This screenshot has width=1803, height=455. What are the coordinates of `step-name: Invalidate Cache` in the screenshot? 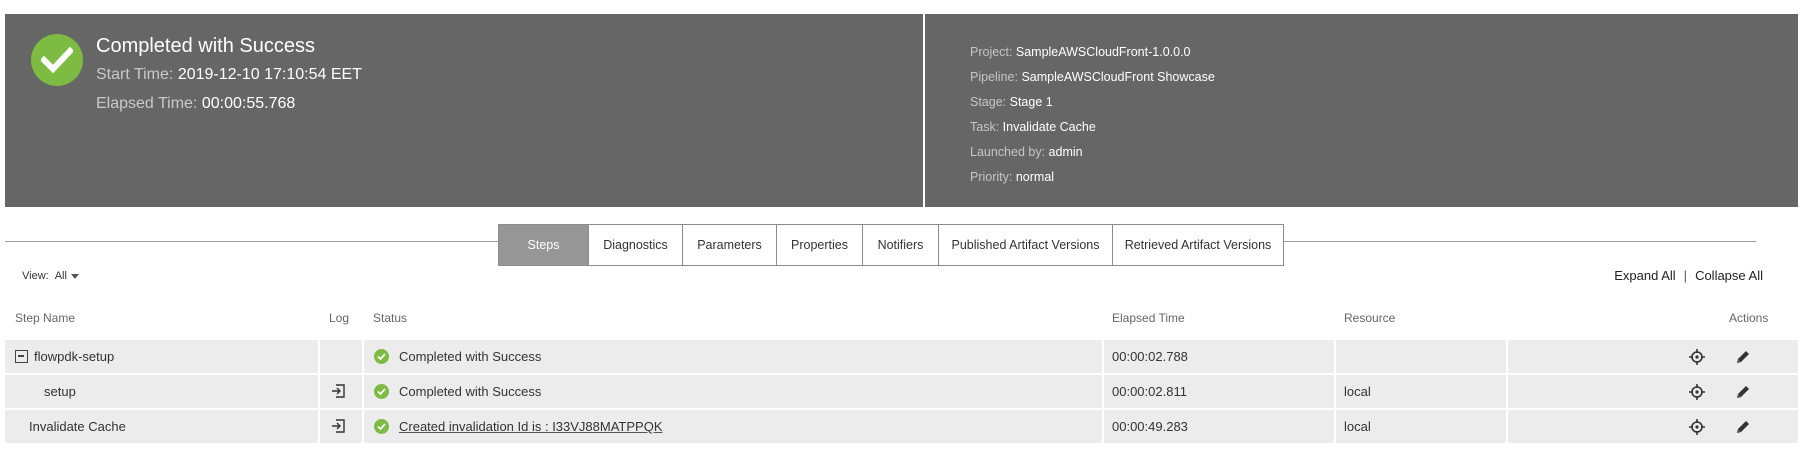 It's located at (77, 426).